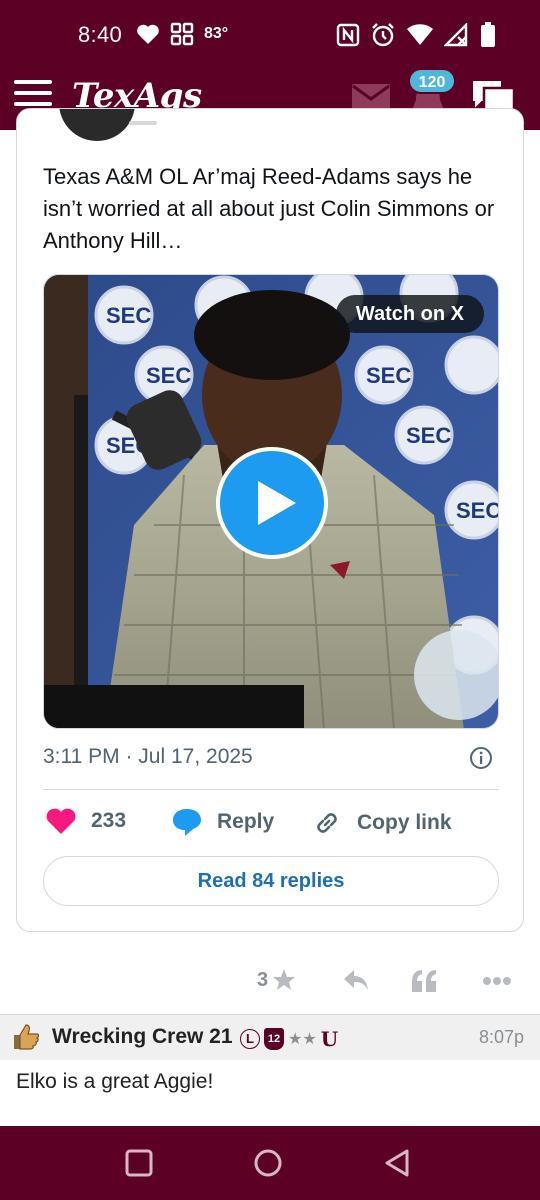 The height and width of the screenshot is (1200, 540). Describe the element at coordinates (432, 81) in the screenshot. I see `notification-badge: 120` at that location.